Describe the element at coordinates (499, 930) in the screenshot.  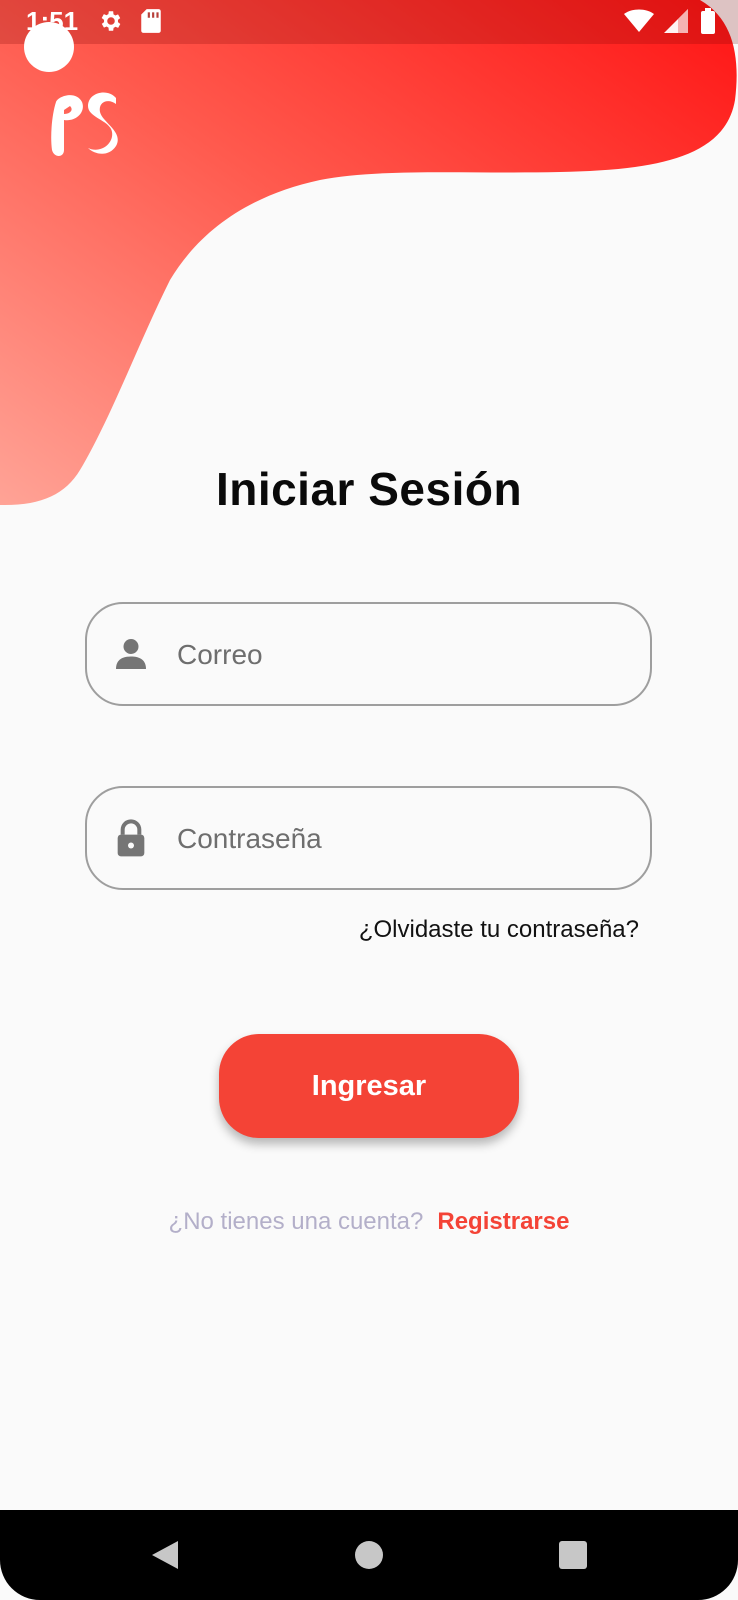
I see `forgot-password-link: ¿Olvidaste tu contraseña?` at that location.